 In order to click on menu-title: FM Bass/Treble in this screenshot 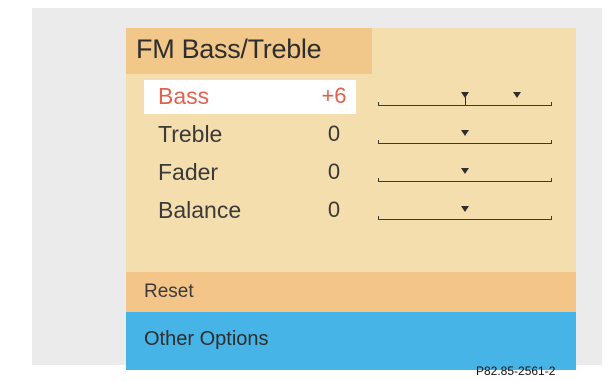, I will do `click(229, 49)`.